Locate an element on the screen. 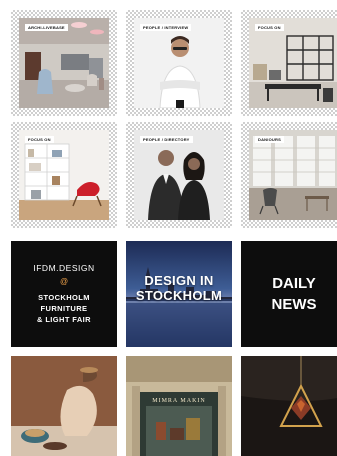  ifdm-line-stockholm: STOCKHOLM is located at coordinates (64, 297).